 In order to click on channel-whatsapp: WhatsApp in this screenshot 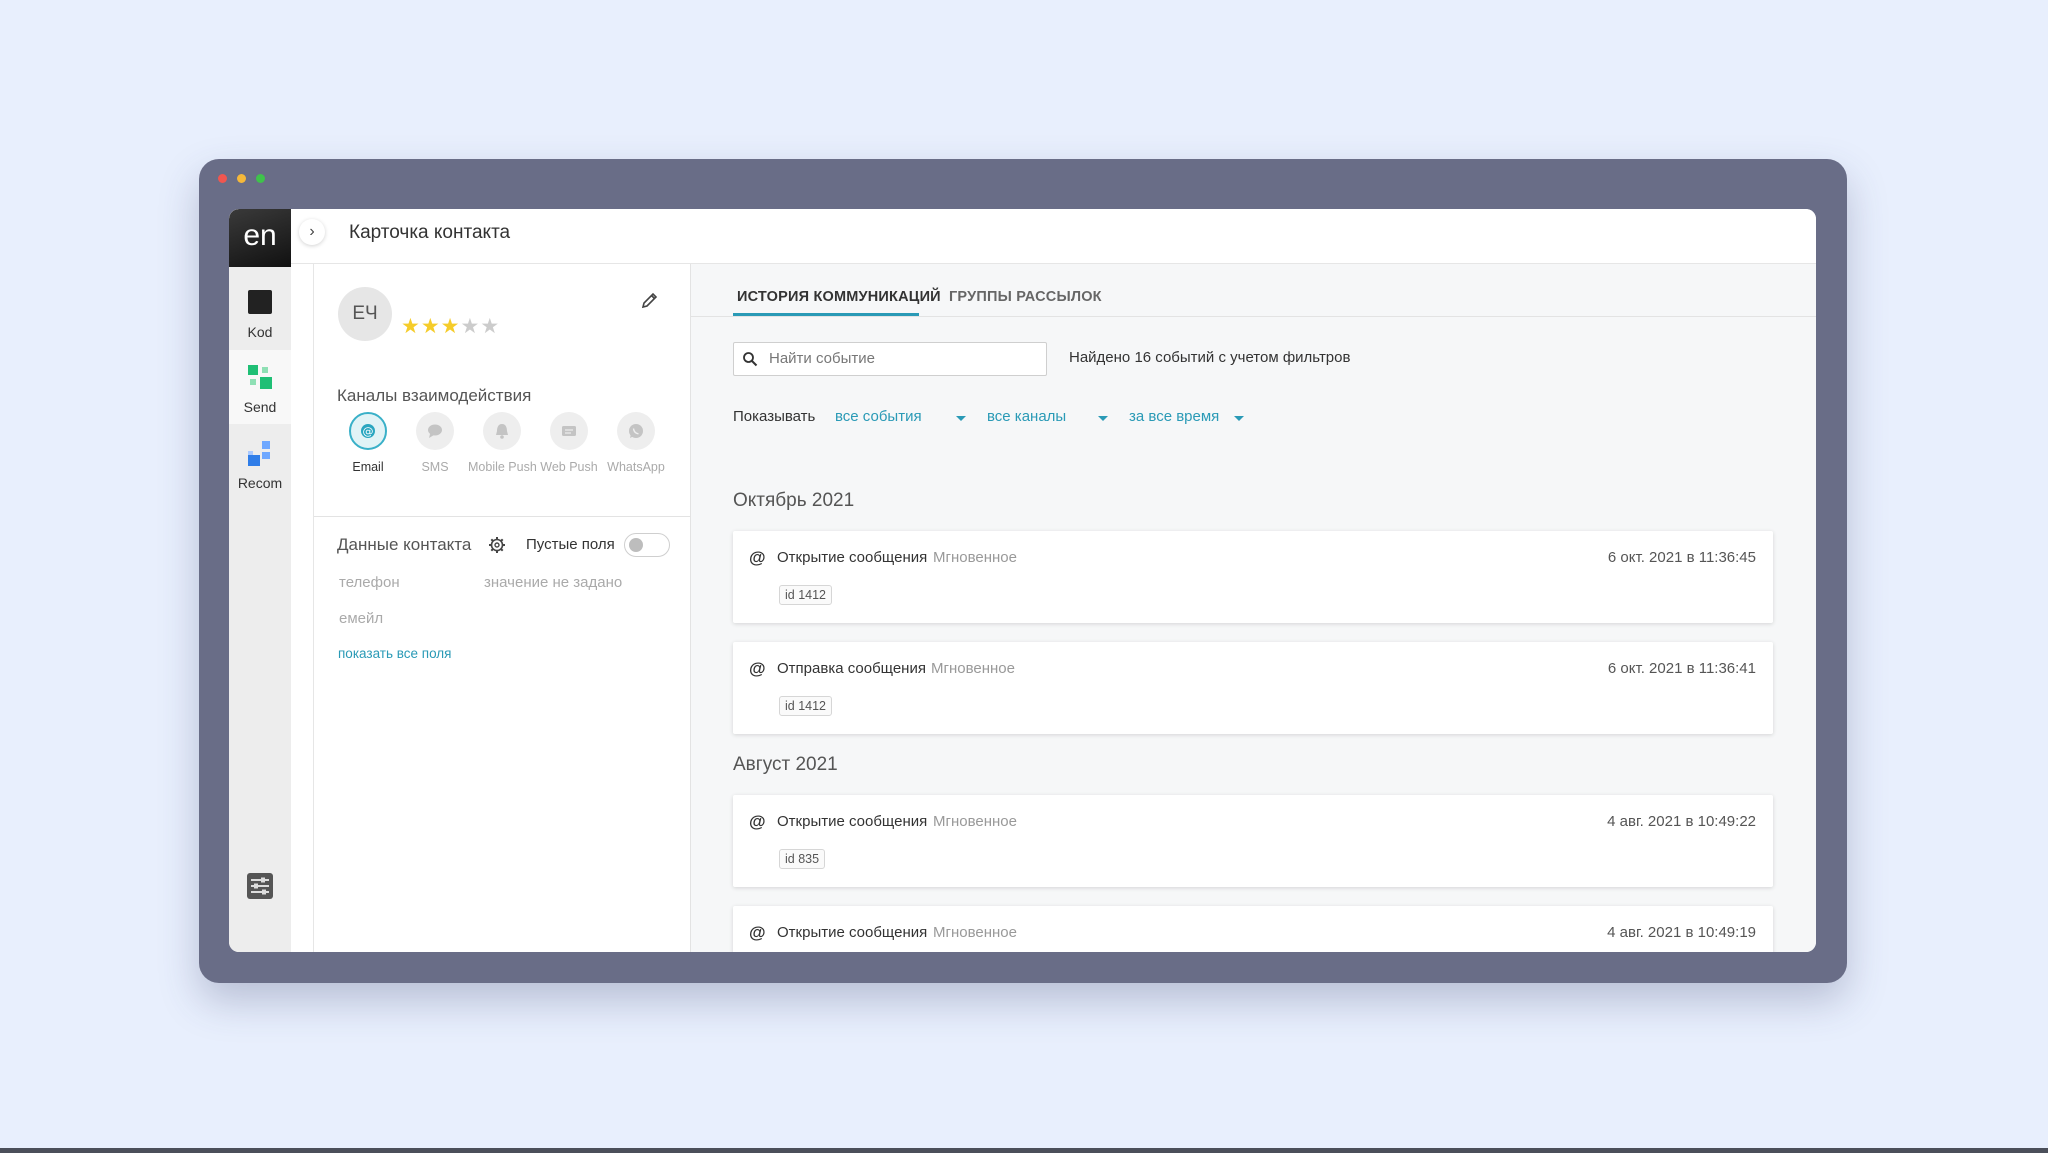, I will do `click(636, 443)`.